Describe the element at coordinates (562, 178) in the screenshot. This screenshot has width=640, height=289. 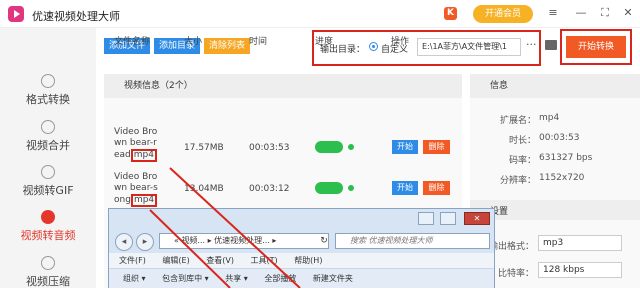
I see `info-value: 1152x720` at that location.